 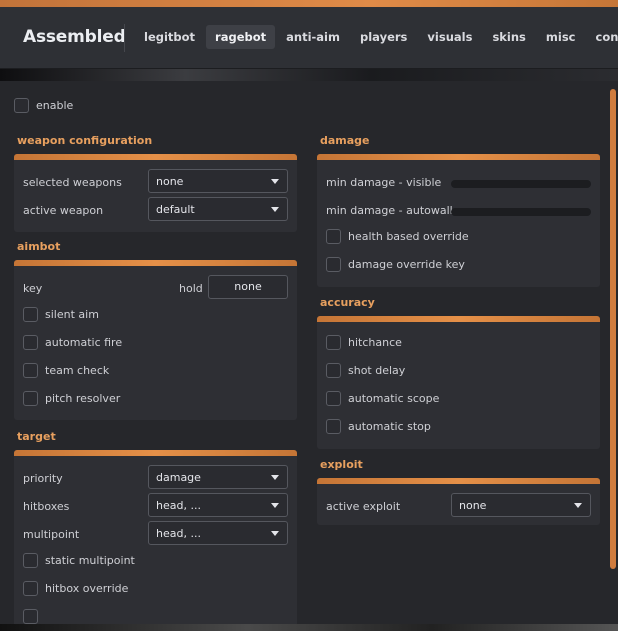 What do you see at coordinates (90, 560) in the screenshot?
I see `static-multipoint-label: static multipoint` at bounding box center [90, 560].